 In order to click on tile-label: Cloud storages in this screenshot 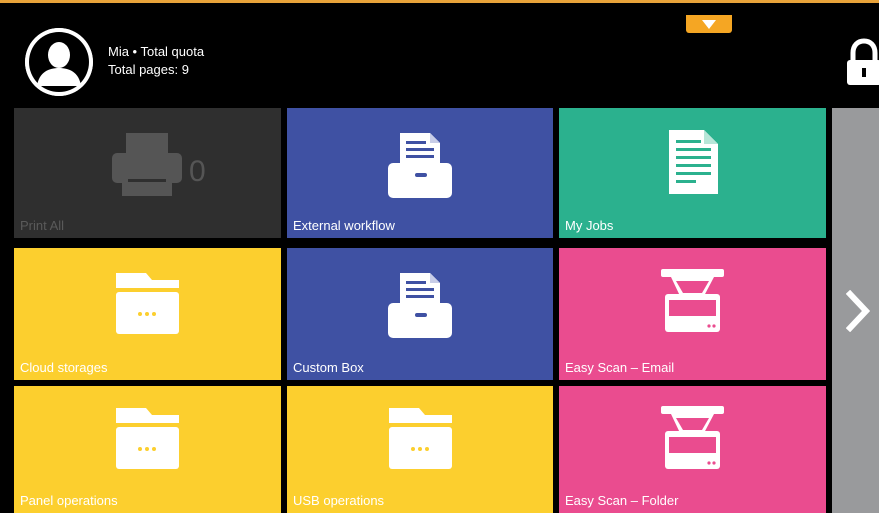, I will do `click(64, 367)`.